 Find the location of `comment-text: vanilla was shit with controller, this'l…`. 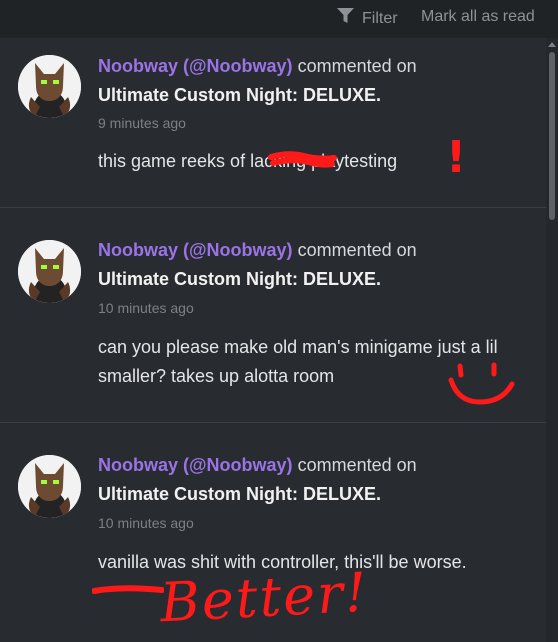

comment-text: vanilla was shit with controller, this'l… is located at coordinates (282, 562).